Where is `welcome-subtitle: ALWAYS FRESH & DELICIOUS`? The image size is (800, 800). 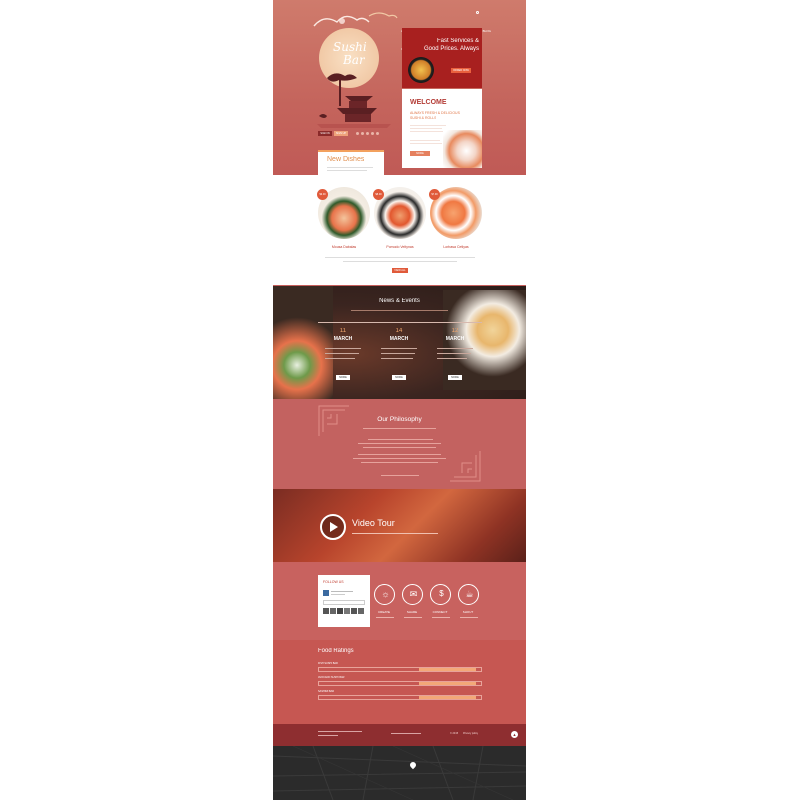 welcome-subtitle: ALWAYS FRESH & DELICIOUS is located at coordinates (435, 113).